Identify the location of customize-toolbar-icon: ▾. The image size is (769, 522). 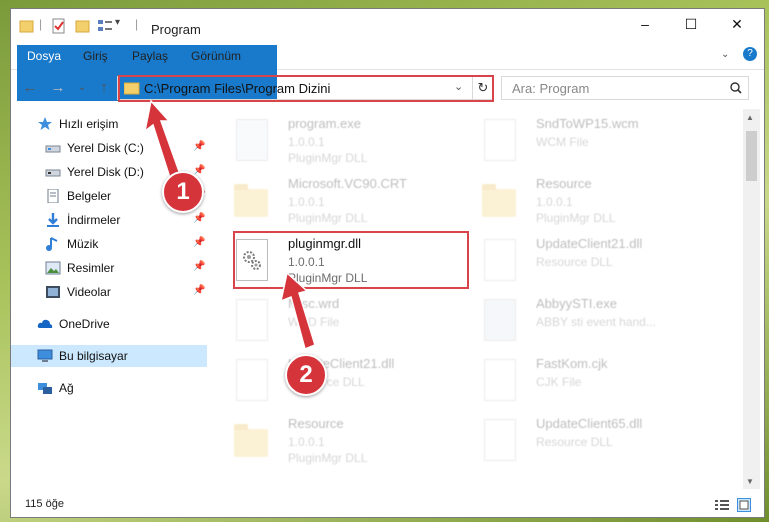
(117, 25).